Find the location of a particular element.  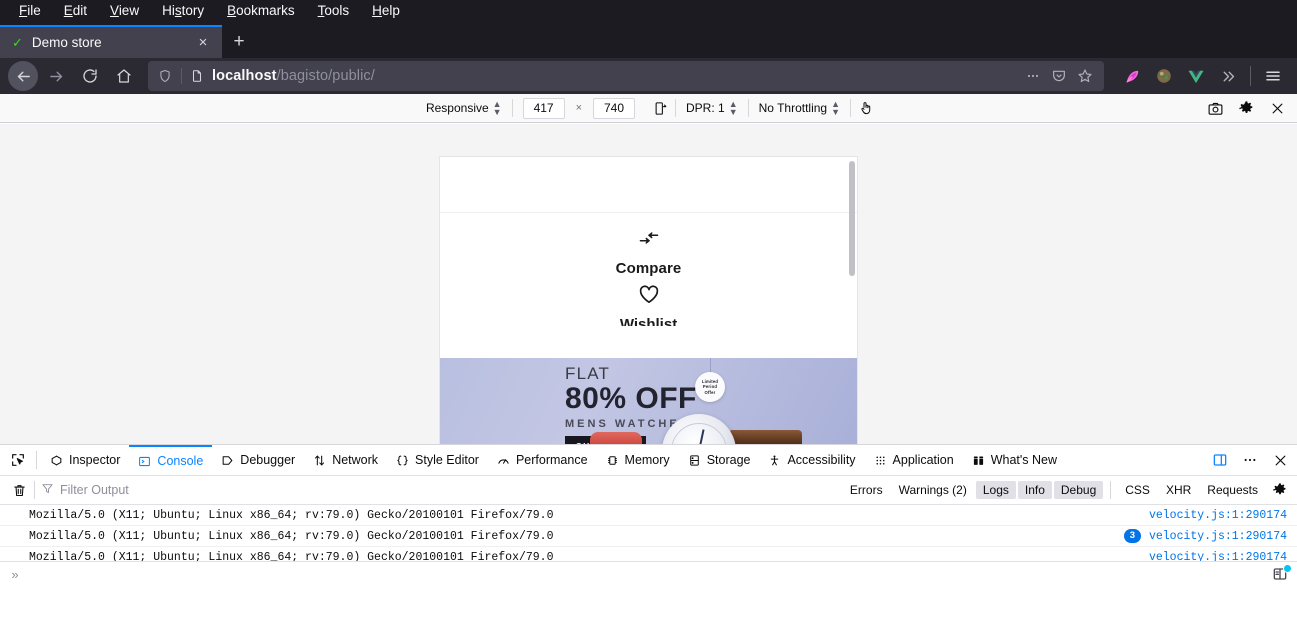

new-tab-button: + is located at coordinates (239, 41).